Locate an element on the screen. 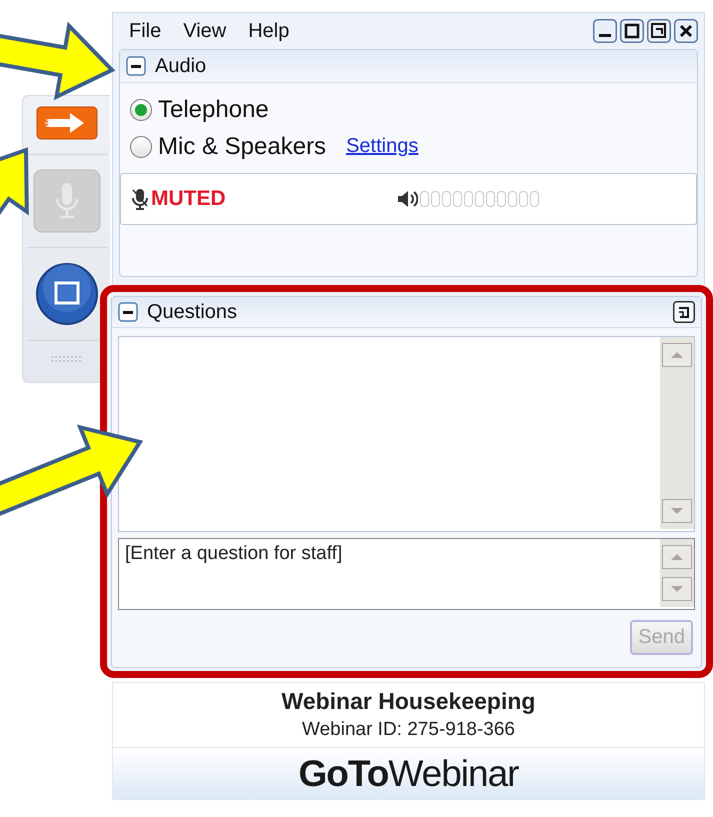 The image size is (713, 817). option-label: Telephone is located at coordinates (213, 110).